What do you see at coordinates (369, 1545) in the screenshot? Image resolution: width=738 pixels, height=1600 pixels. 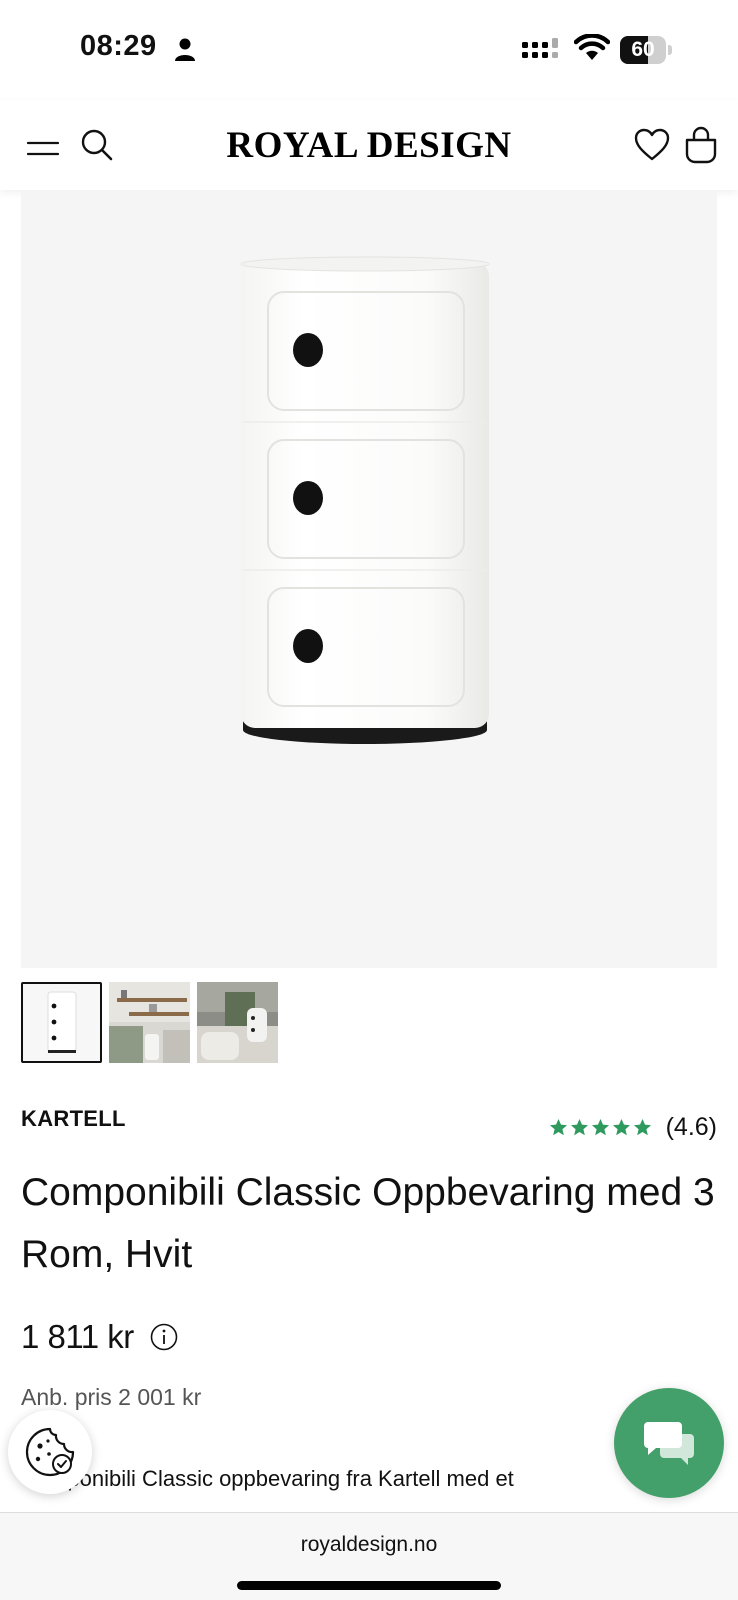 I see `url-text: royaldesign.no` at bounding box center [369, 1545].